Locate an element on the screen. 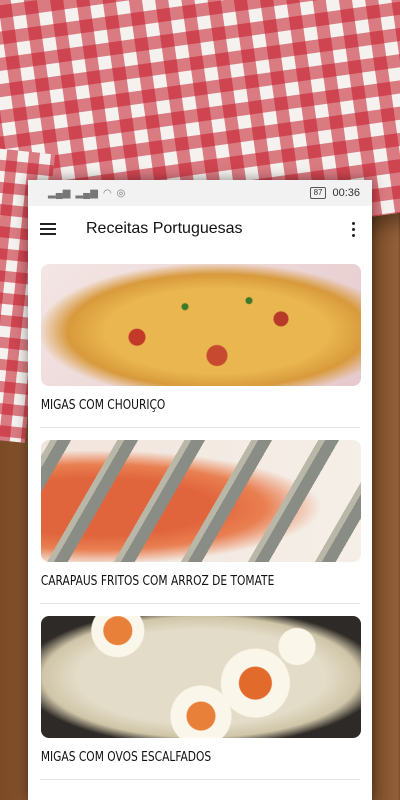 This screenshot has height=800, width=400. app-bar: Receitas Portuguesas is located at coordinates (200, 229).